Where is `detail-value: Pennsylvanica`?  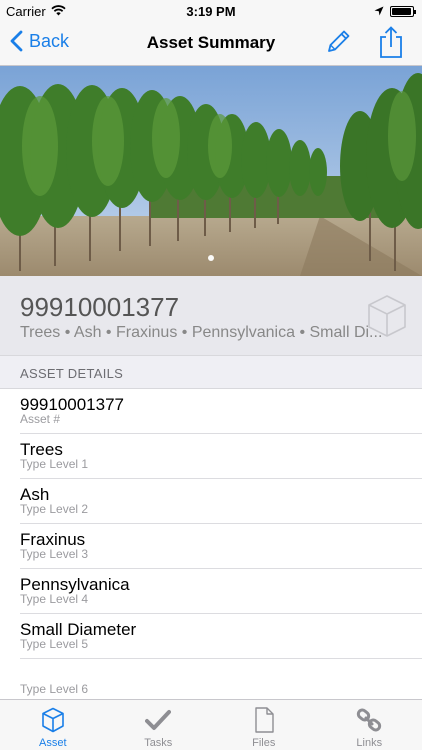
detail-value: Pennsylvanica is located at coordinates (75, 584).